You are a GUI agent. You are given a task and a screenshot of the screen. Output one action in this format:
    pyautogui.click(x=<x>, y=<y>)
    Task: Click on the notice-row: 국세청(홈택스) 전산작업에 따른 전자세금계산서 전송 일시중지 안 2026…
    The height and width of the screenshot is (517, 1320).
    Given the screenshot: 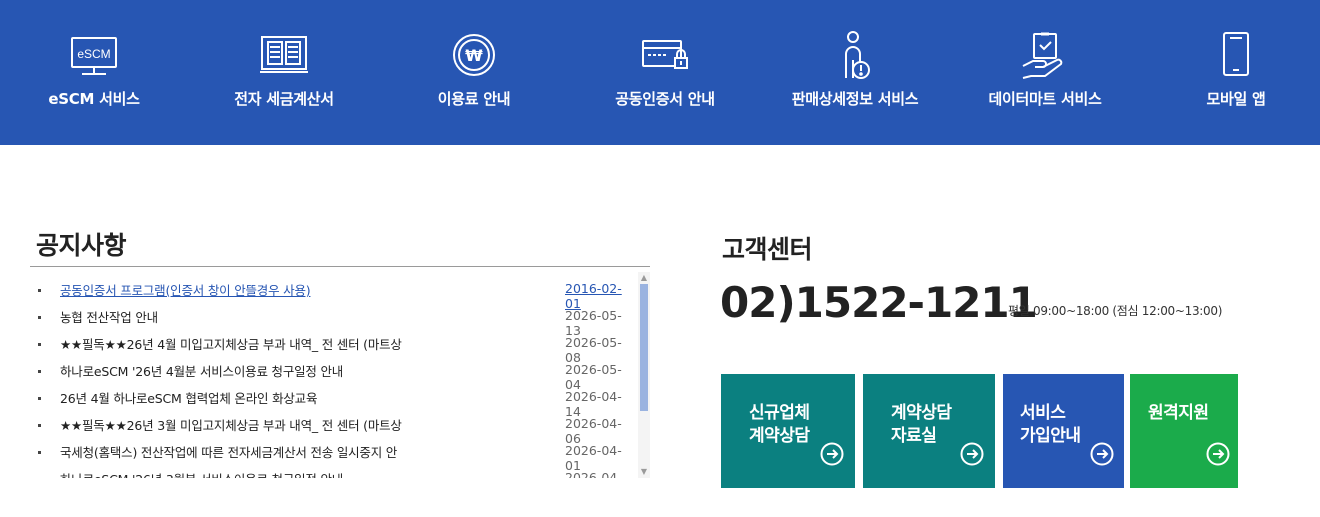 What is the action you would take?
    pyautogui.click(x=333, y=455)
    